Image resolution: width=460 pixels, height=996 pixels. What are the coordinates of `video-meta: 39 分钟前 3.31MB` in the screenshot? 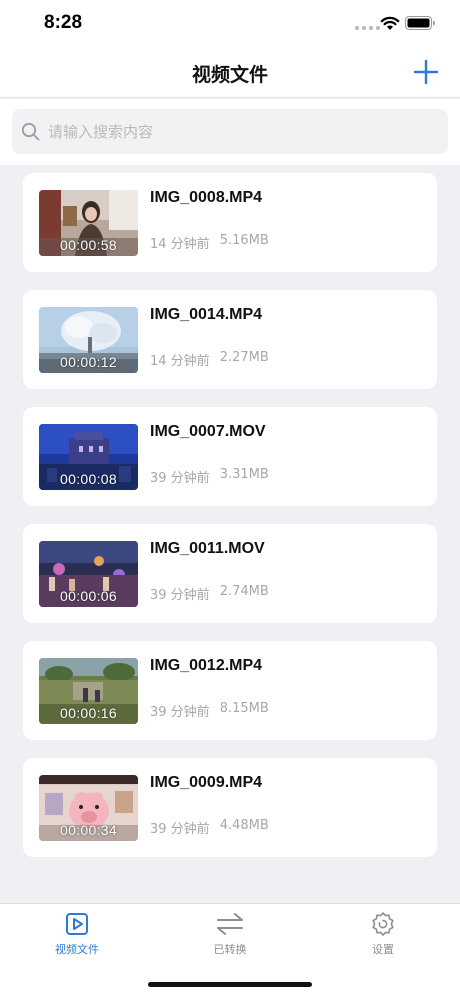 It's located at (209, 476).